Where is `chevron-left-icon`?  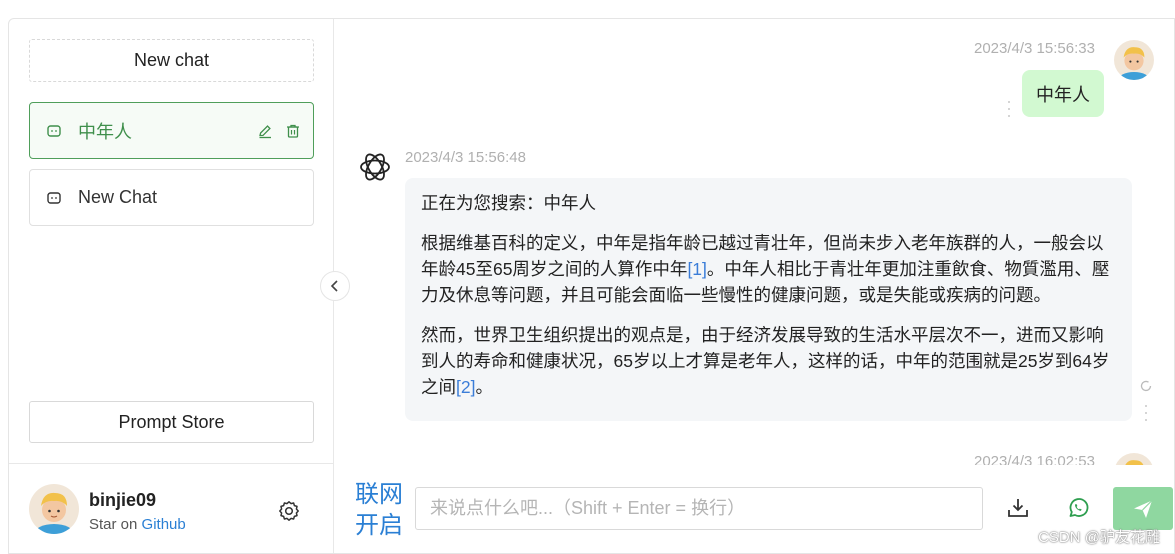 chevron-left-icon is located at coordinates (334, 286).